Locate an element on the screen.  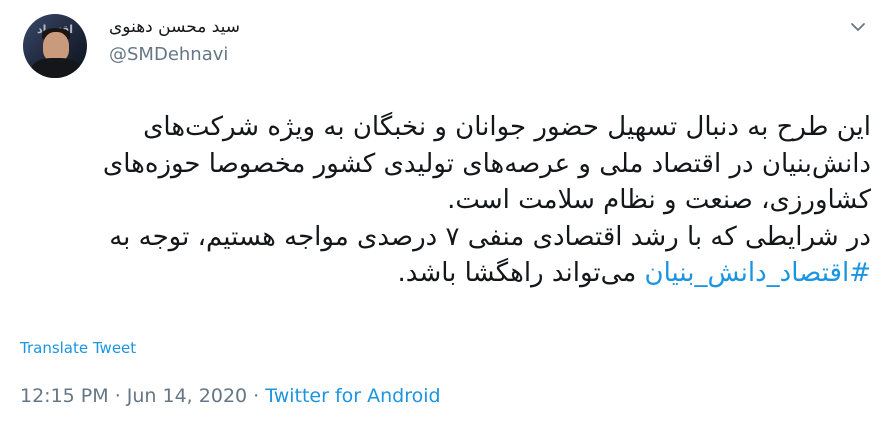
tweet-line-rest: می‌تواند راهگشا باشد. is located at coordinates (521, 273).